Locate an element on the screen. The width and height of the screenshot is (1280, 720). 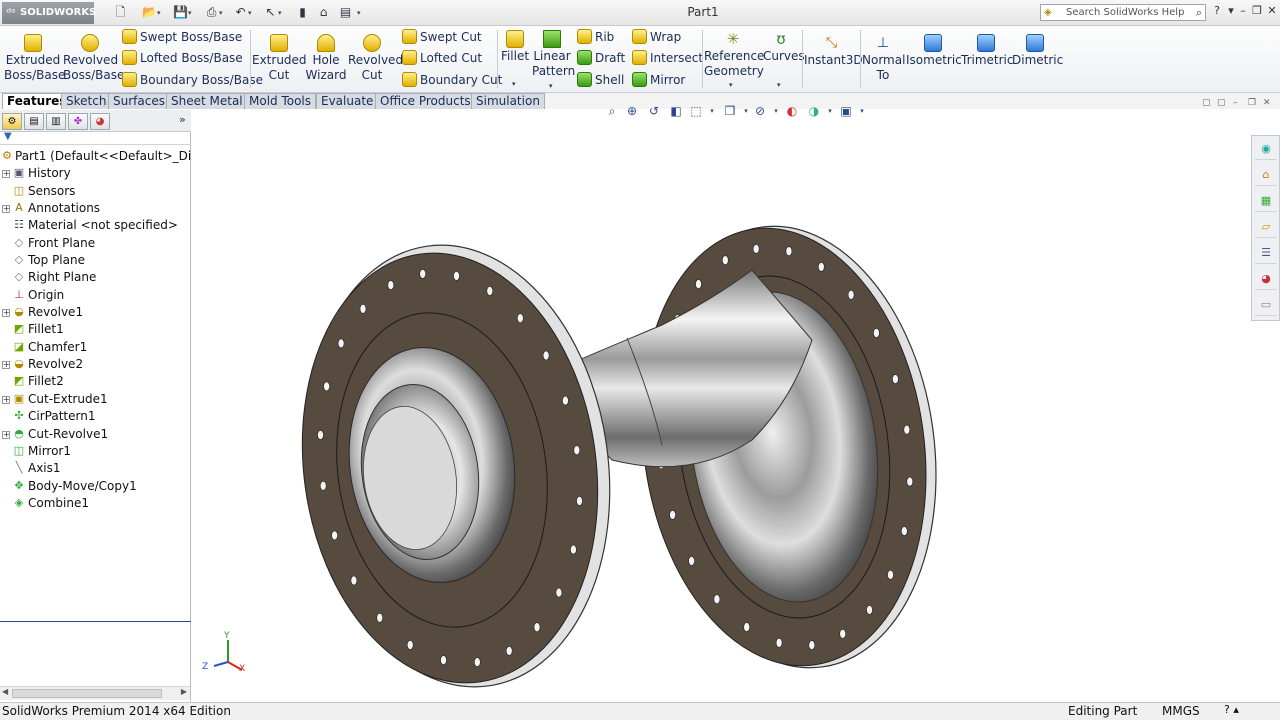
custom-properties-icon: ▭ is located at coordinates (1266, 305).